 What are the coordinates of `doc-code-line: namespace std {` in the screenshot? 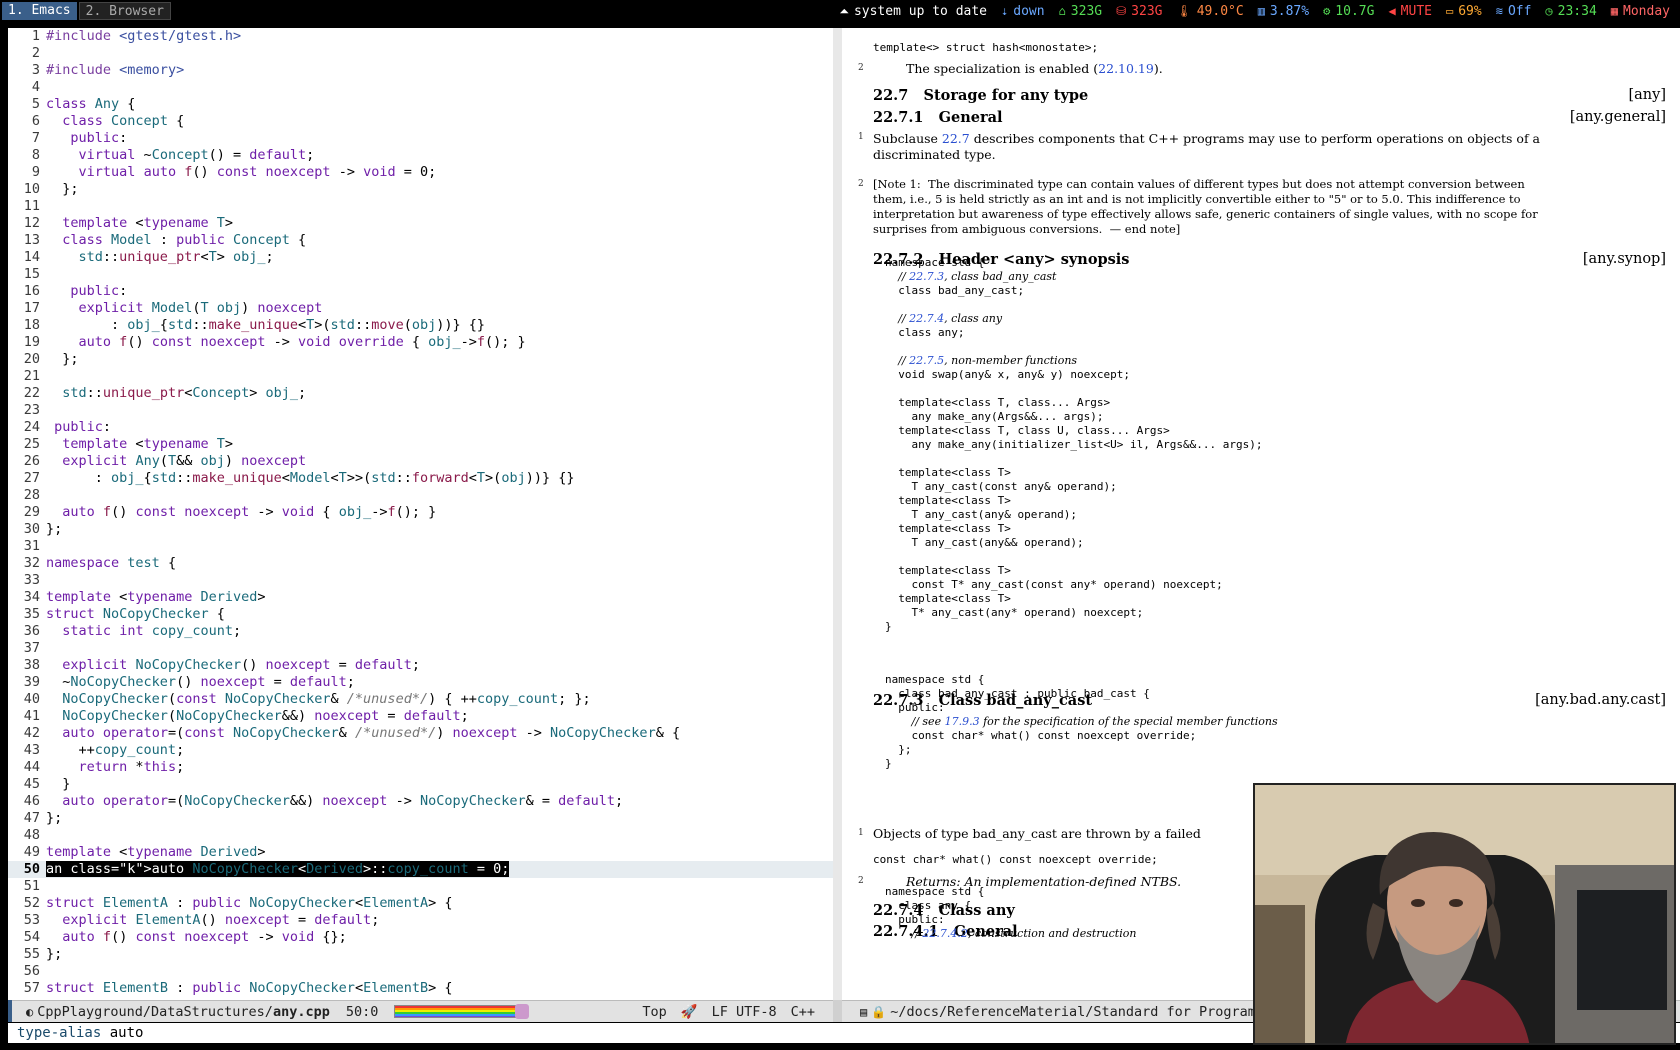 It's located at (935, 891).